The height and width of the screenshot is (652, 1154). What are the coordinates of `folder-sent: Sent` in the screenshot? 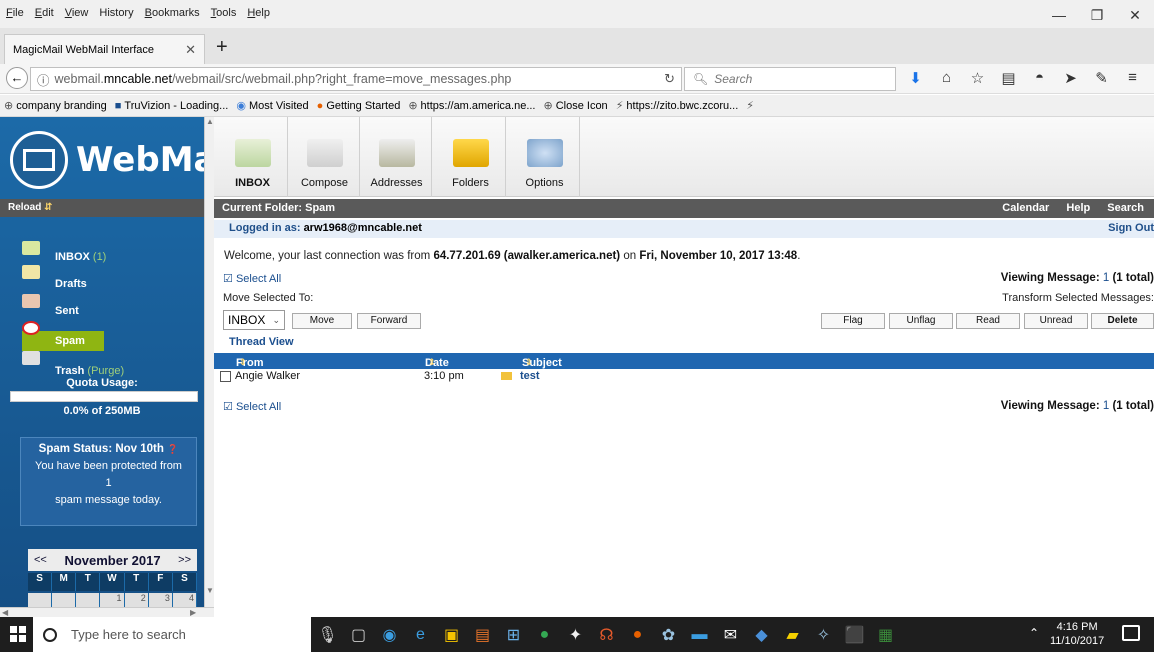 It's located at (50, 305).